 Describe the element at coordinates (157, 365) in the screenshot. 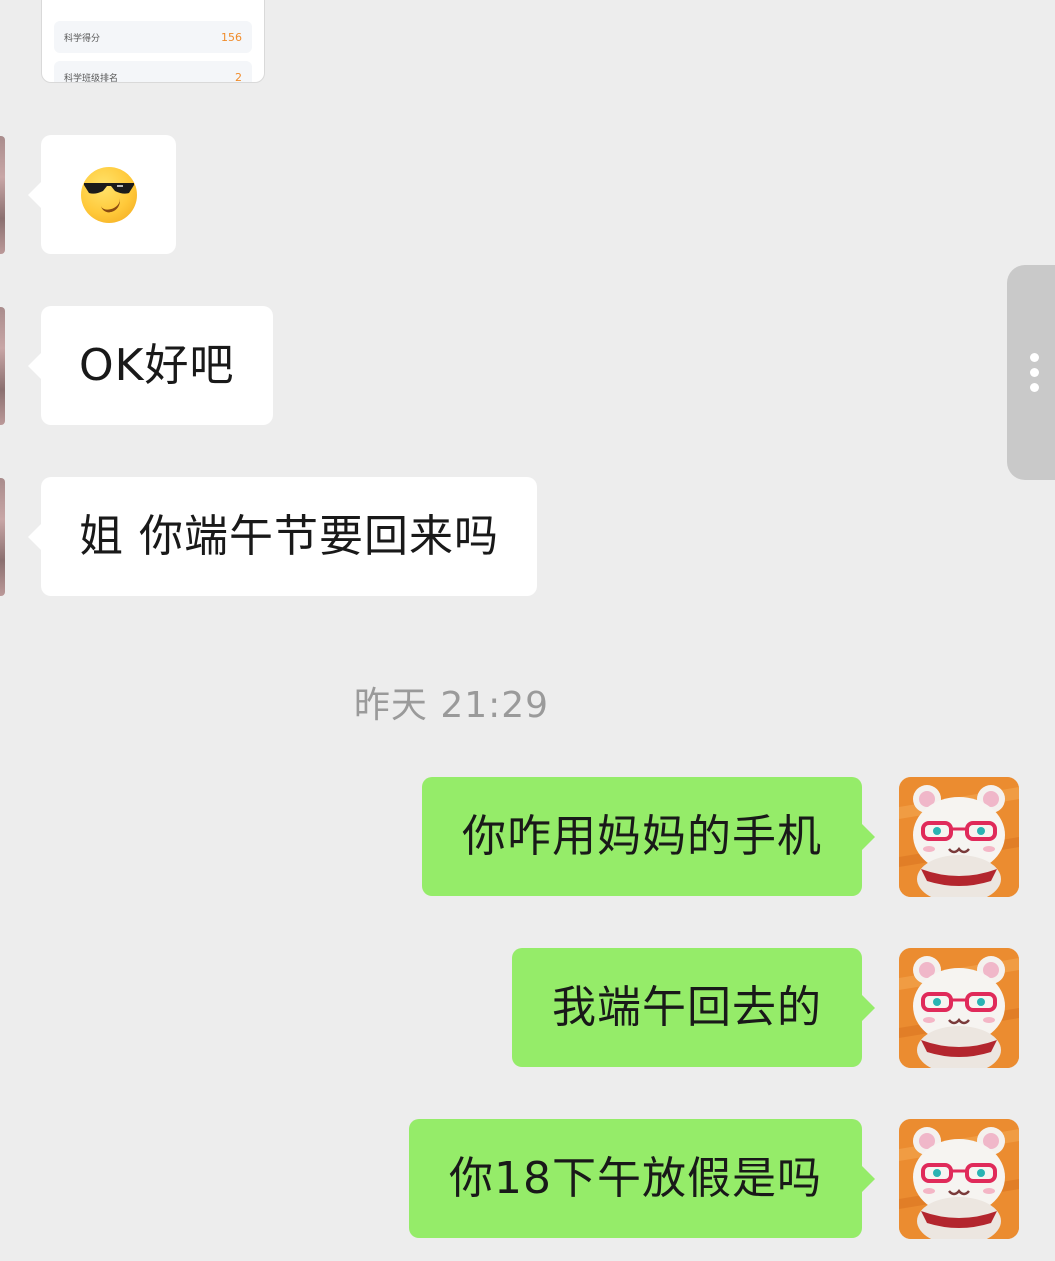

I see `message-text: OK好吧` at that location.